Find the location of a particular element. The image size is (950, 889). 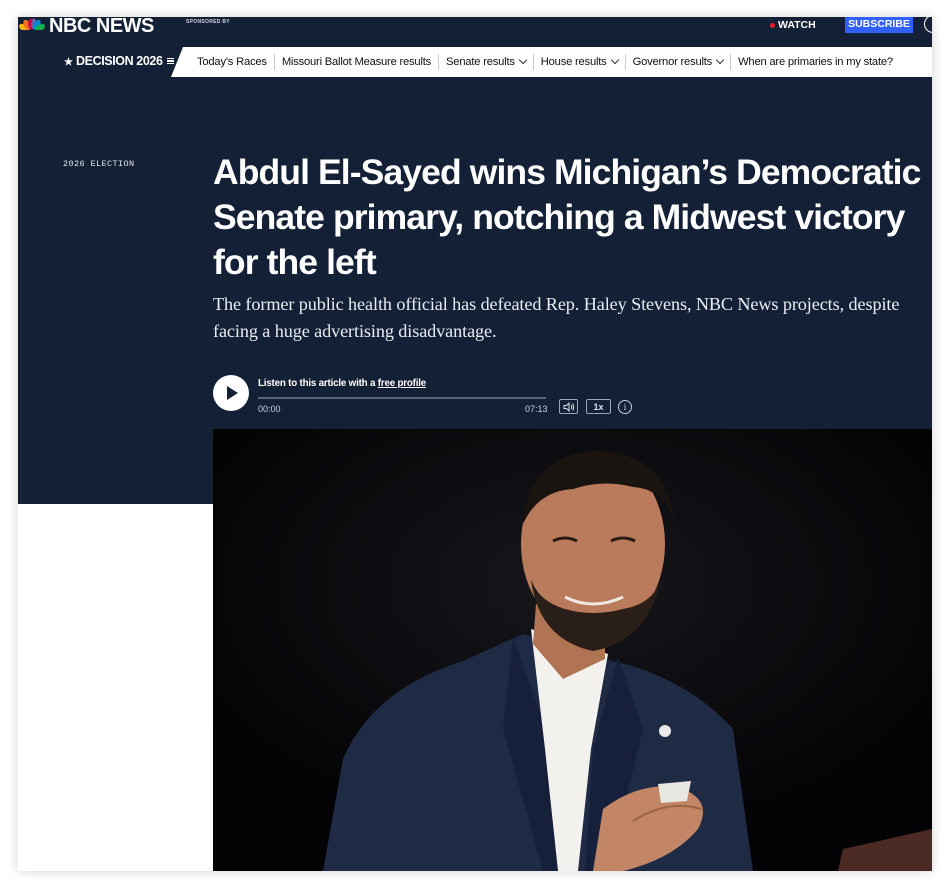

top-bar: NBC NEWS SPONSORED BY WATCH SUBSCRIBE is located at coordinates (475, 28).